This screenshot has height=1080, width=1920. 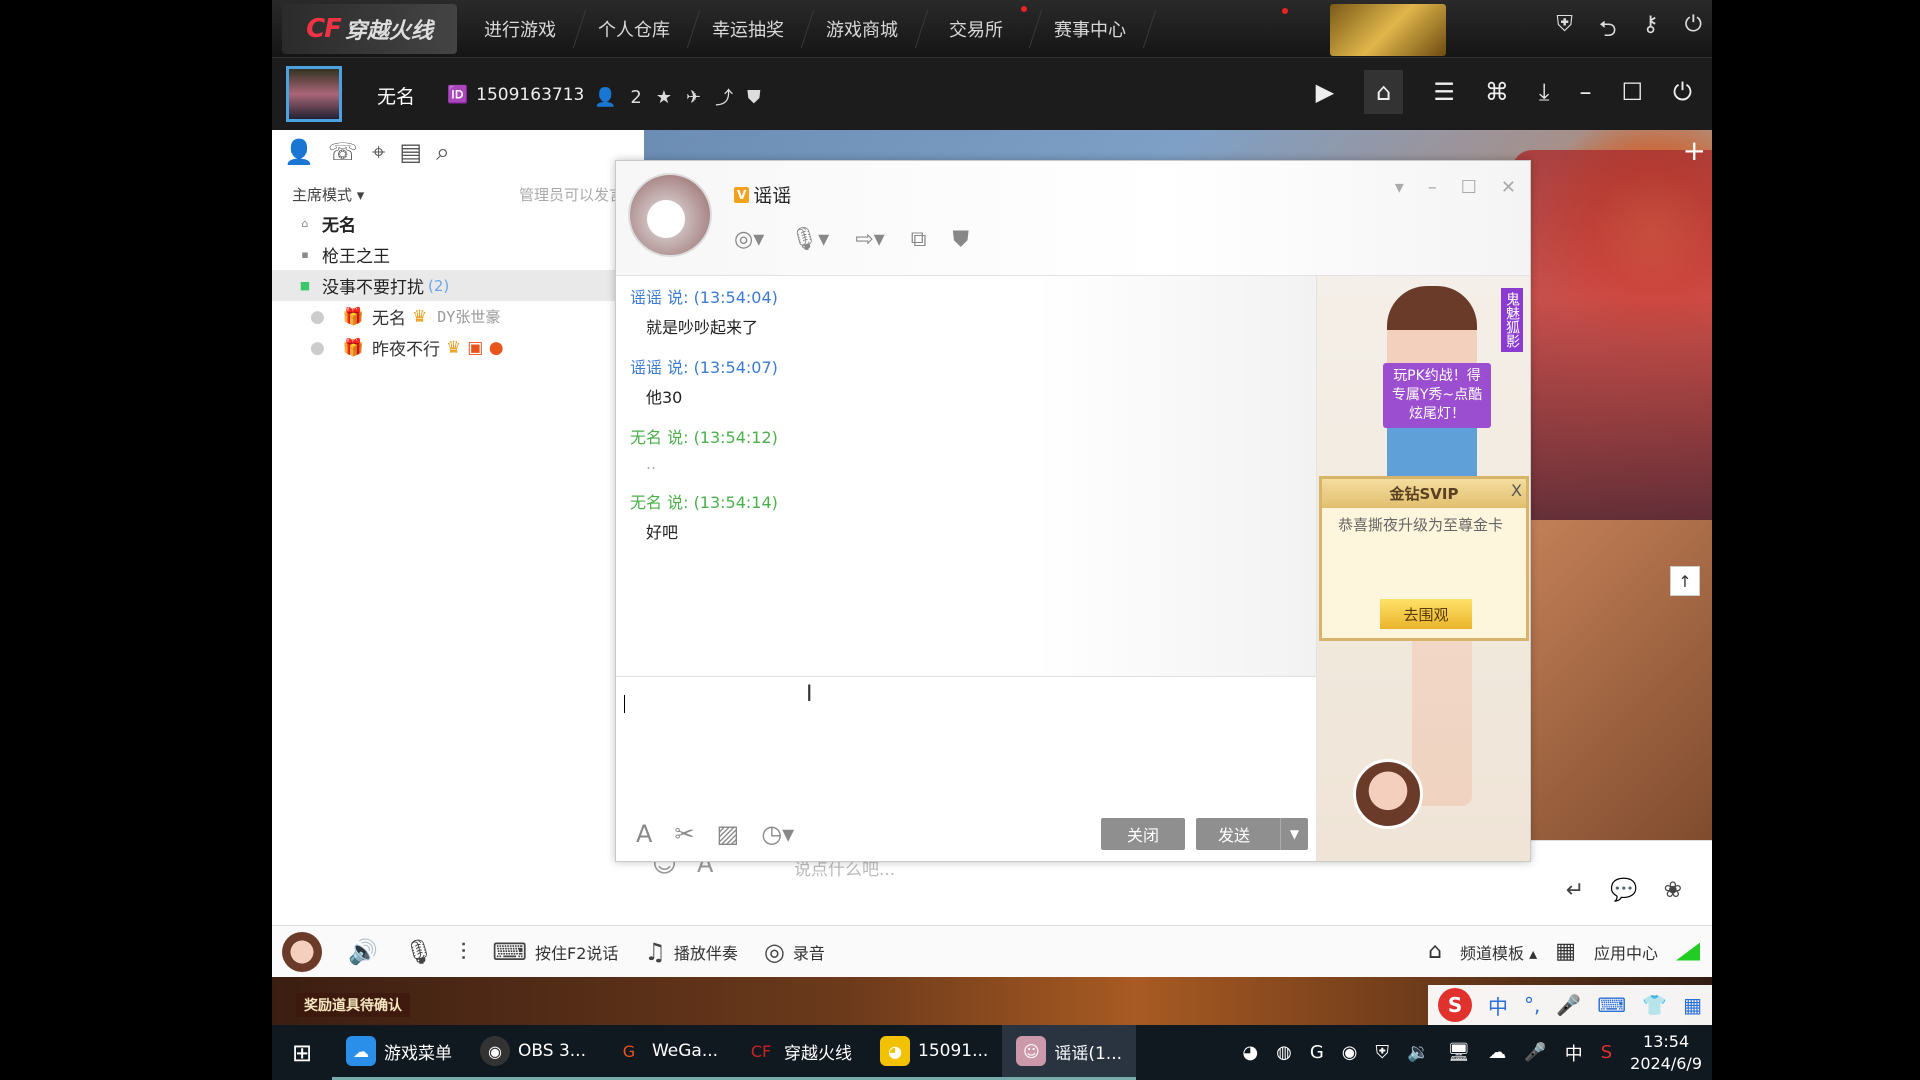 I want to click on send-button: 发送 ▼, so click(x=1252, y=833).